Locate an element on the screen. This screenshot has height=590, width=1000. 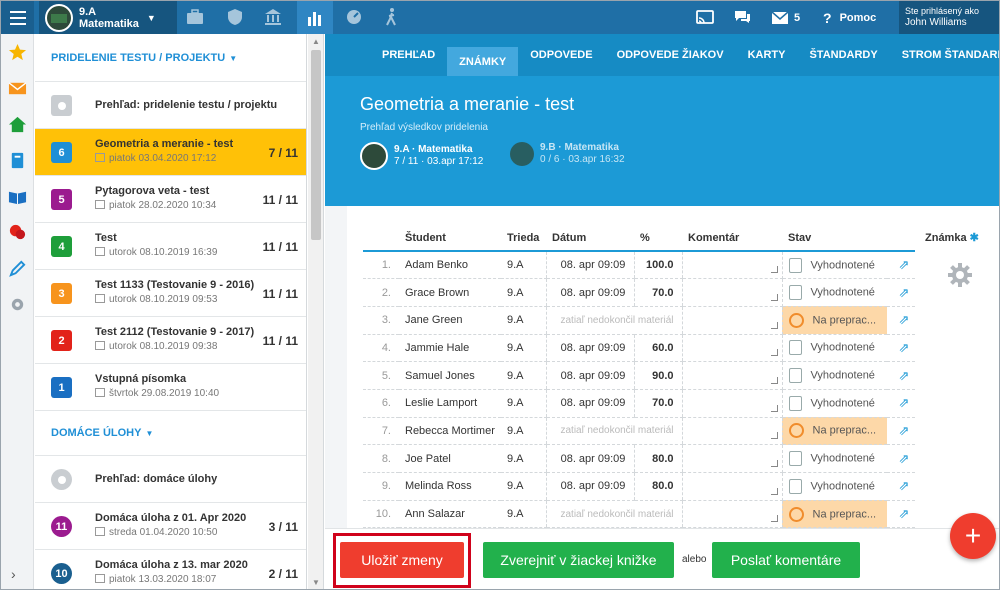
mail-icon is located at coordinates (17, 88).